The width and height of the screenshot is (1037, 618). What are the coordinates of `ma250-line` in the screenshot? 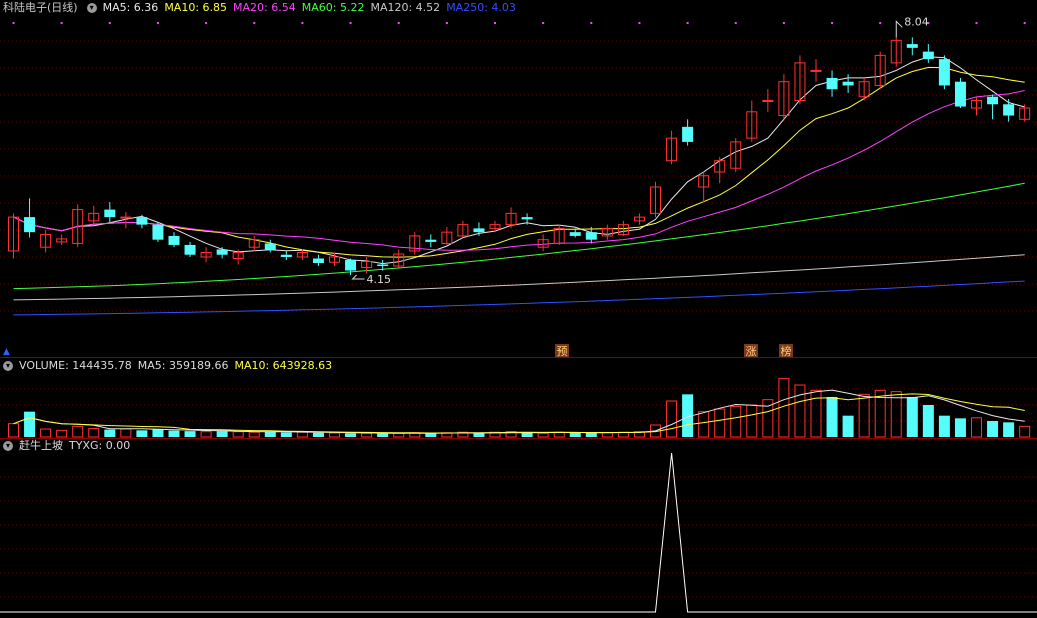 It's located at (519, 298).